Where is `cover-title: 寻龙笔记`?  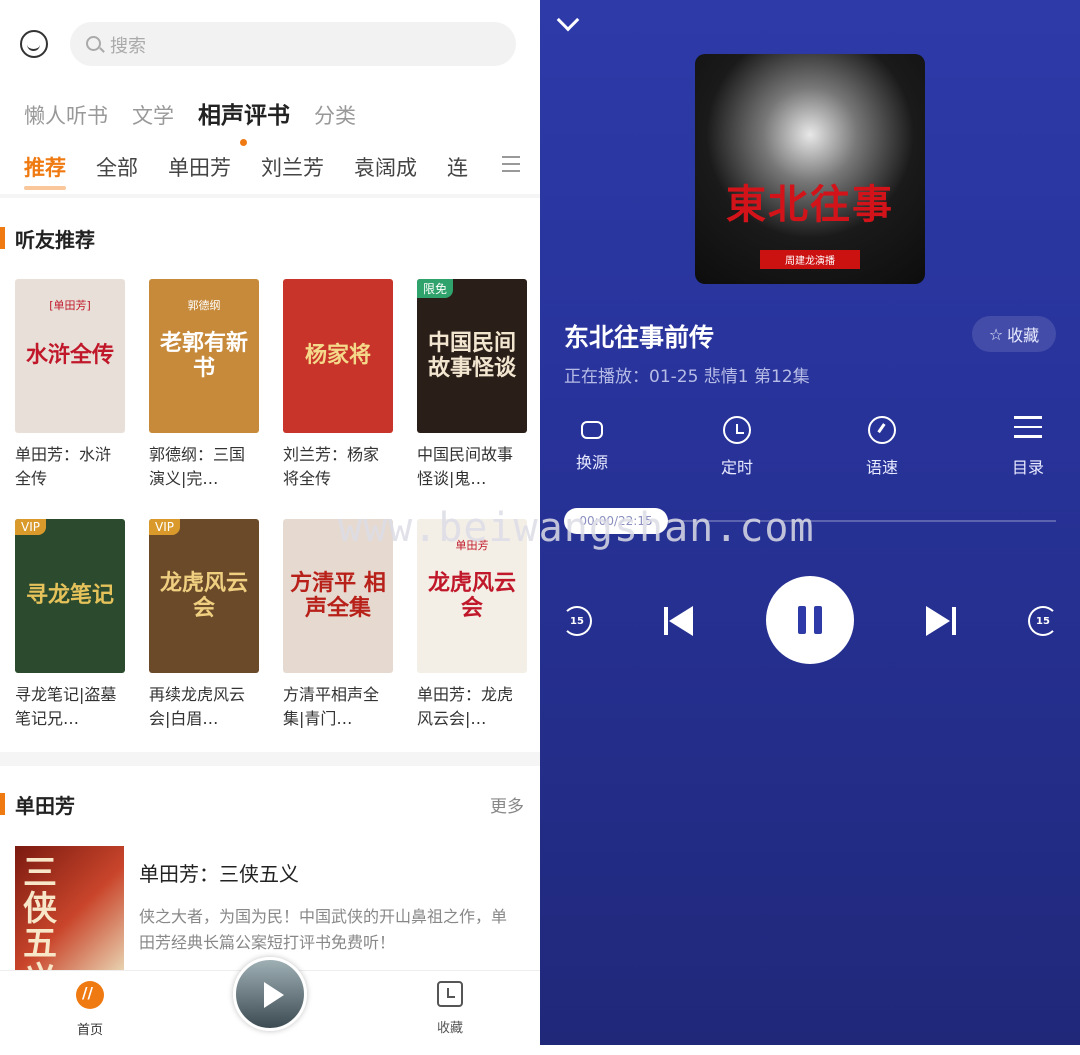
cover-title: 寻龙笔记 is located at coordinates (69, 596).